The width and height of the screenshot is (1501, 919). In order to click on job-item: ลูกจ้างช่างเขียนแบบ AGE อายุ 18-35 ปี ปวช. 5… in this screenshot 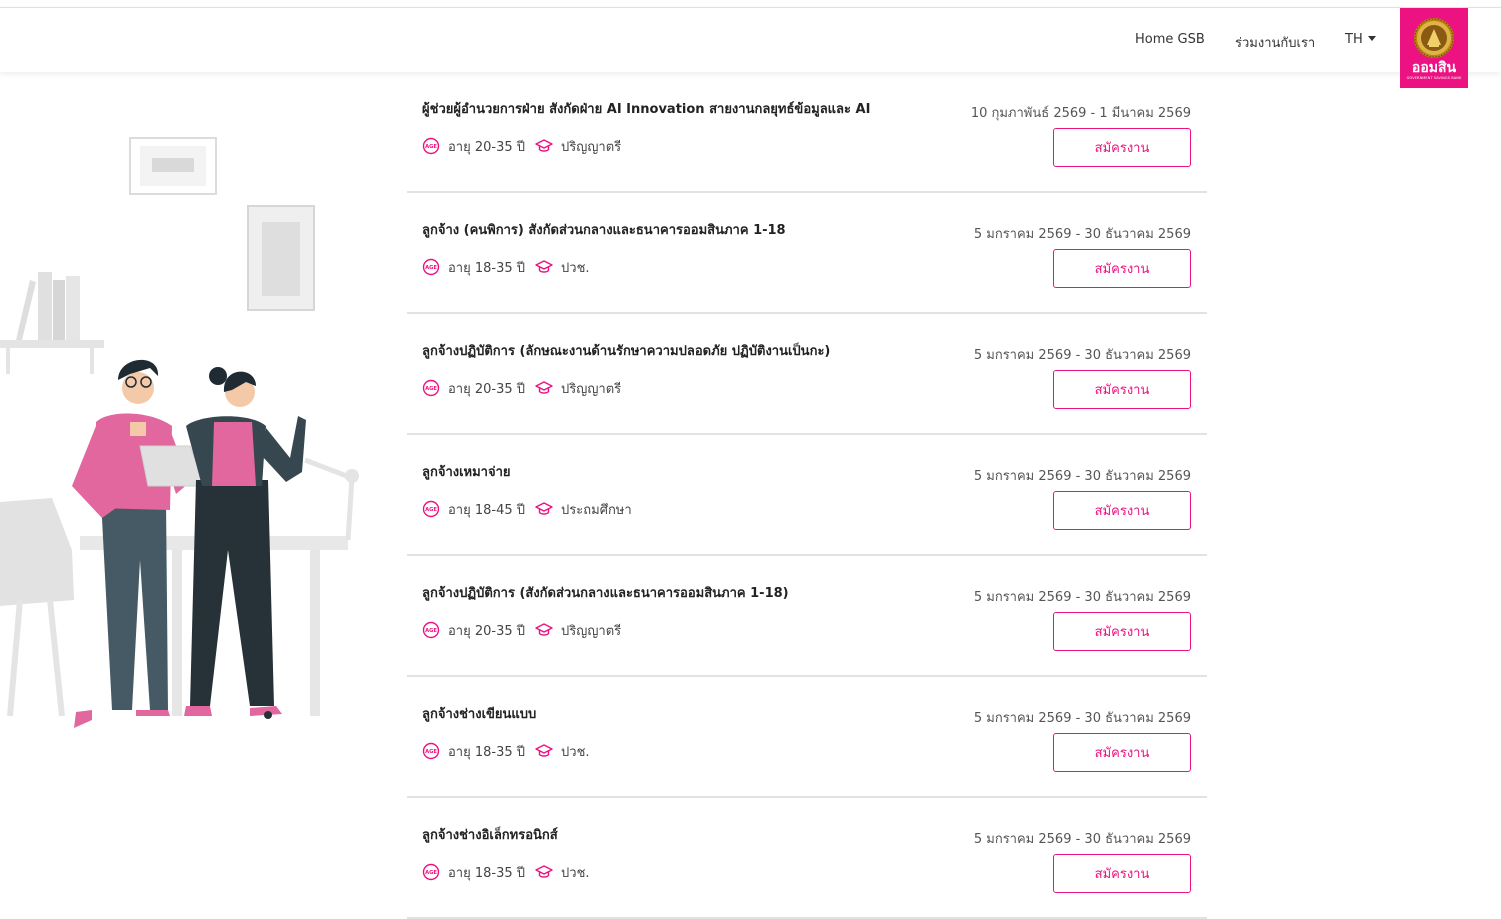, I will do `click(807, 737)`.